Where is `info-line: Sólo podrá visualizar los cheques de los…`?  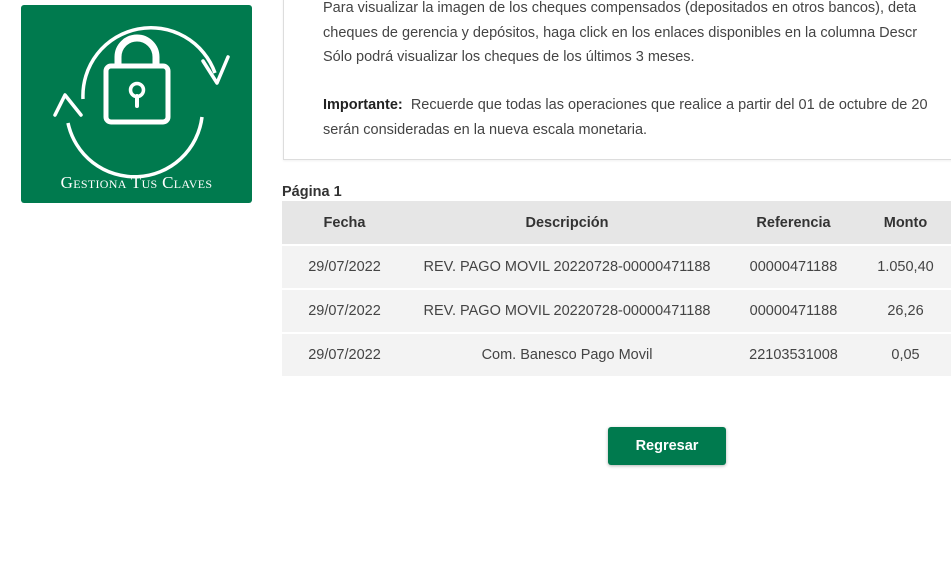 info-line: Sólo podrá visualizar los cheques de los… is located at coordinates (509, 57).